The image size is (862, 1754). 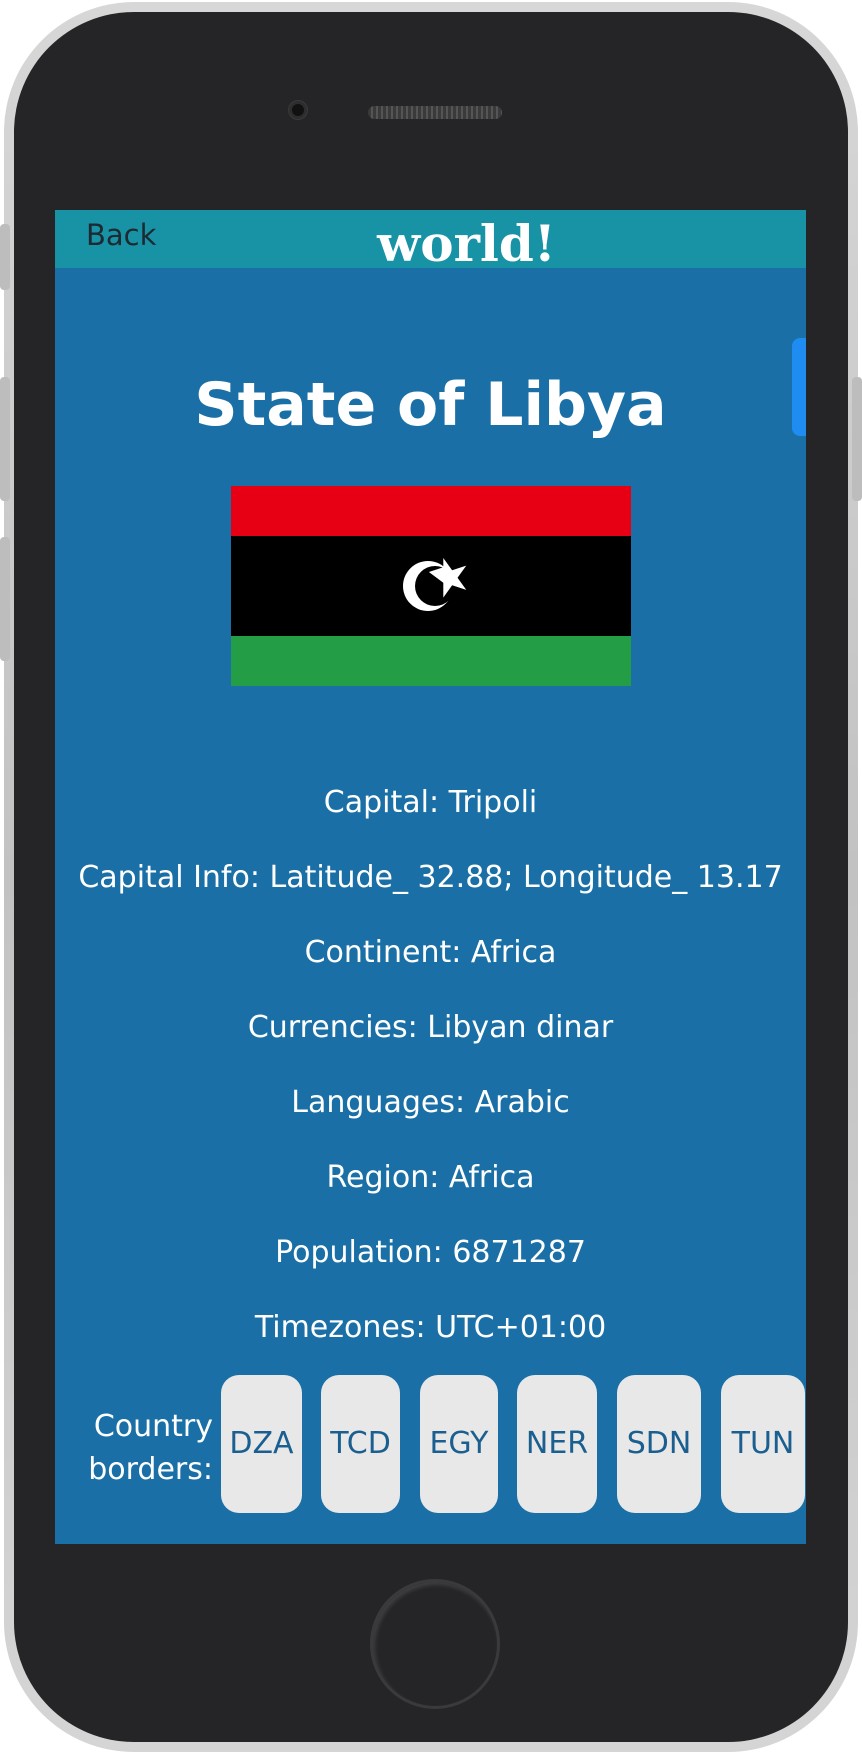 What do you see at coordinates (153, 1426) in the screenshot?
I see `borders-label-line1: Country` at bounding box center [153, 1426].